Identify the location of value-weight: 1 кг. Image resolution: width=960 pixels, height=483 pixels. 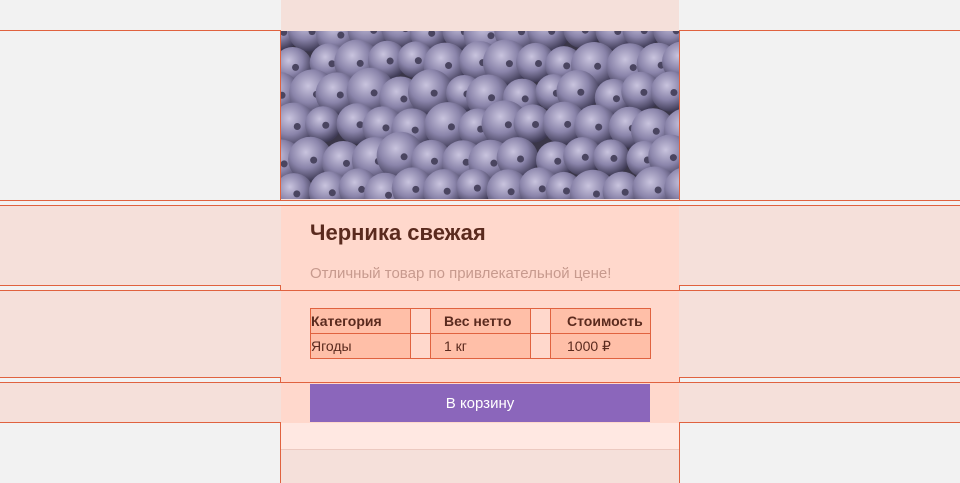
(480, 346).